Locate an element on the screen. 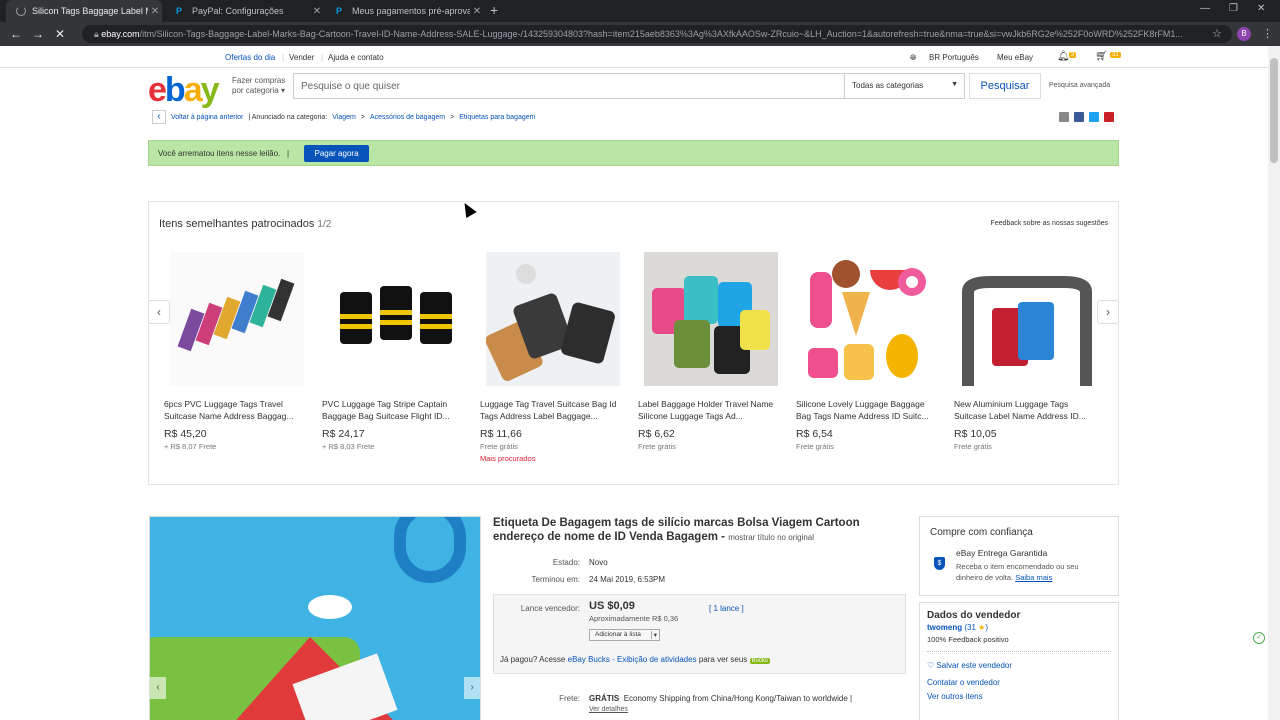 Image resolution: width=1280 pixels, height=720 pixels. pay-now-button: Pagar agora is located at coordinates (336, 153).